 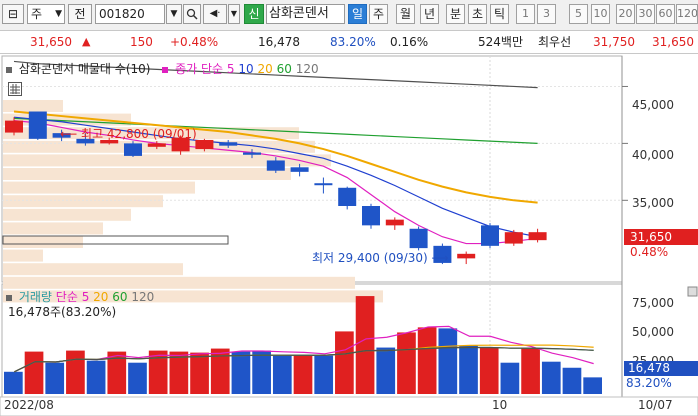 What do you see at coordinates (230, 69) in the screenshot?
I see `ma-5-label: 5` at bounding box center [230, 69].